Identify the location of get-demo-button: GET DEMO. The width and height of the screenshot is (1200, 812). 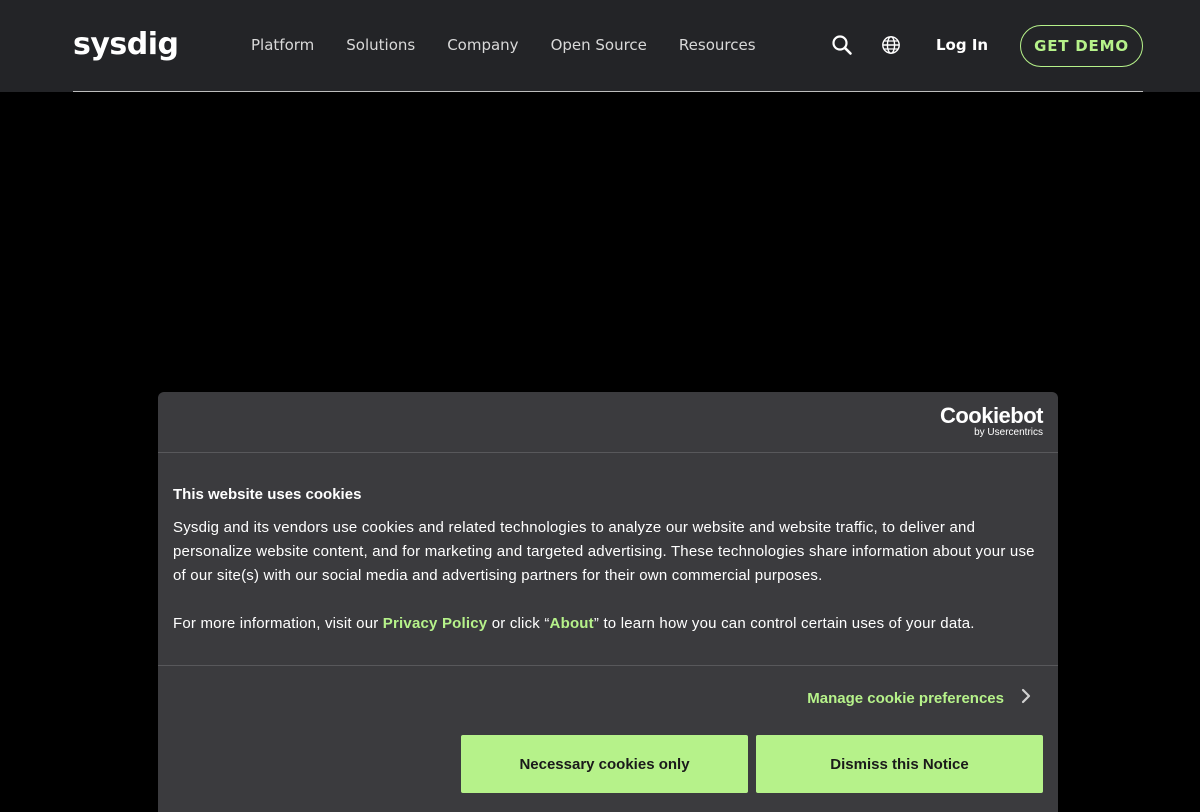
(1081, 46).